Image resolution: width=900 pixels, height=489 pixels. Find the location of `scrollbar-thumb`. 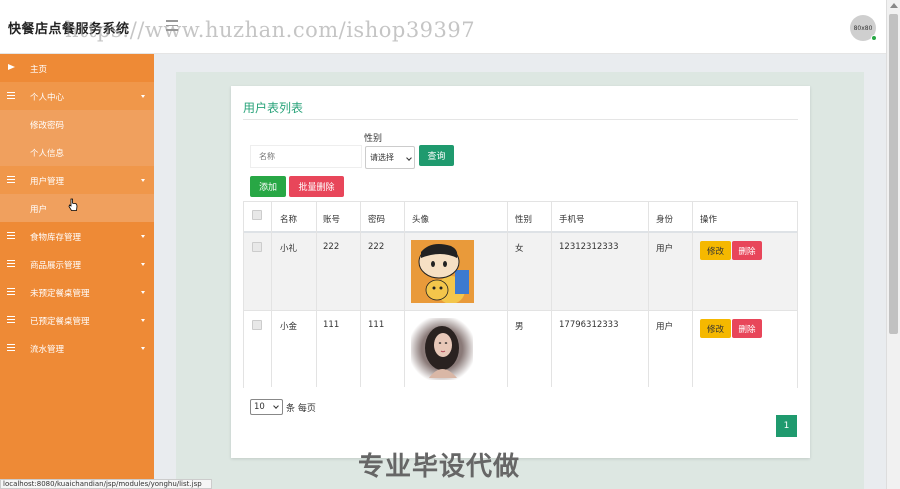

scrollbar-thumb is located at coordinates (893, 174).